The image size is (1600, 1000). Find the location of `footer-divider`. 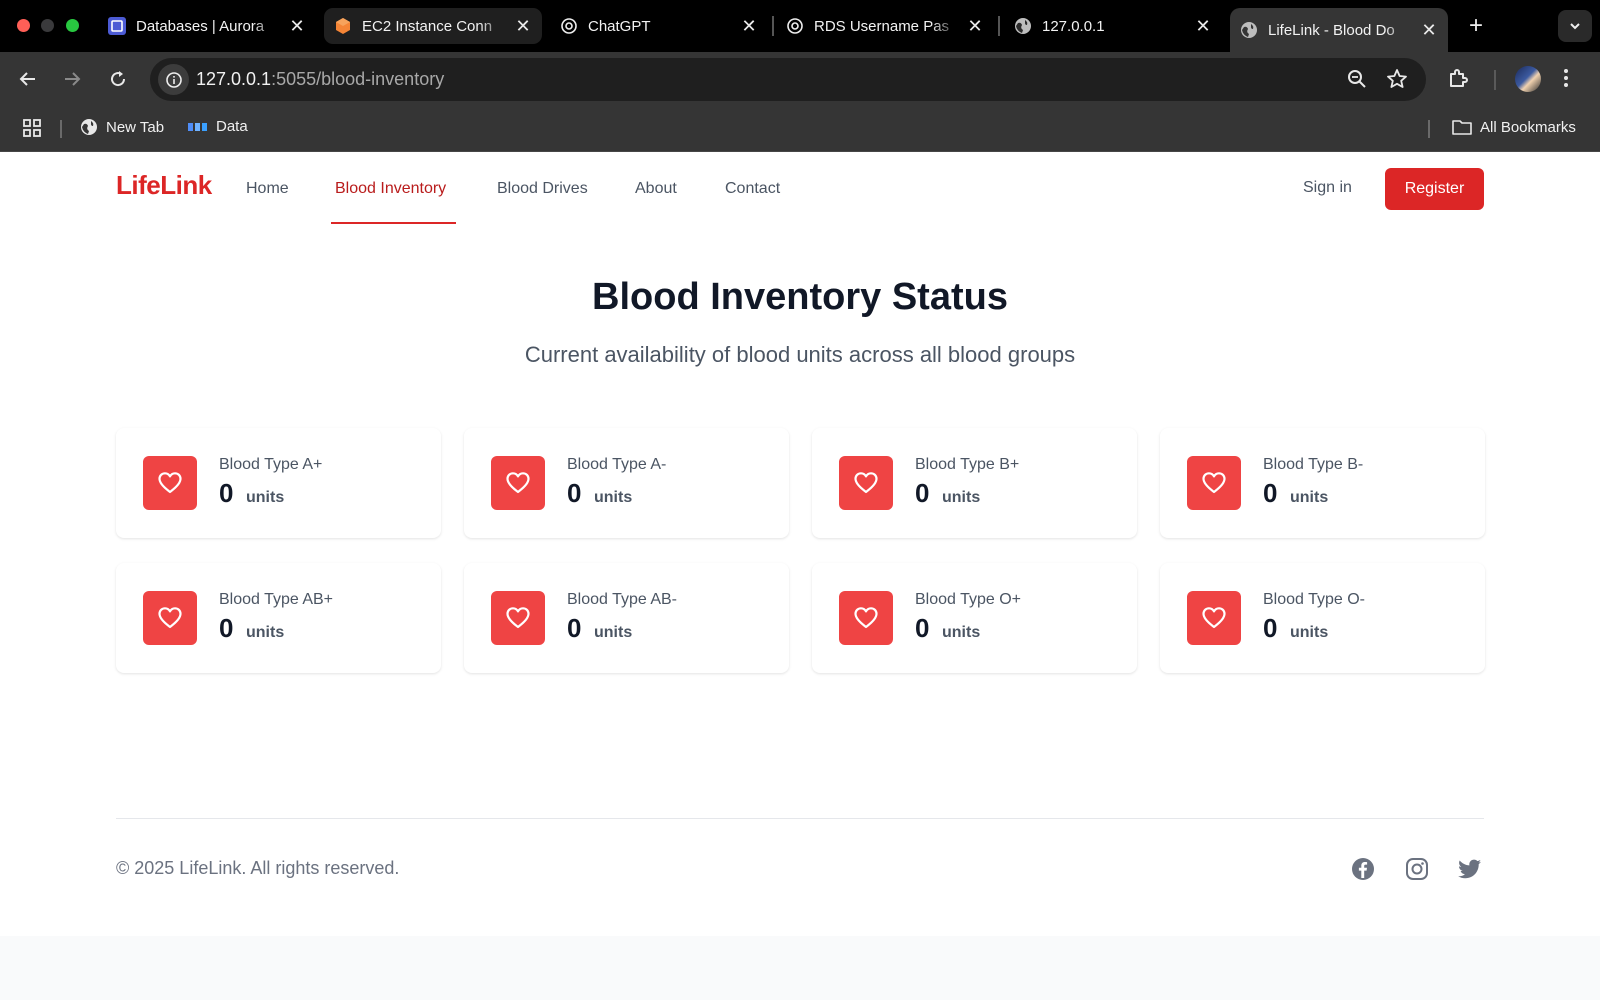

footer-divider is located at coordinates (800, 818).